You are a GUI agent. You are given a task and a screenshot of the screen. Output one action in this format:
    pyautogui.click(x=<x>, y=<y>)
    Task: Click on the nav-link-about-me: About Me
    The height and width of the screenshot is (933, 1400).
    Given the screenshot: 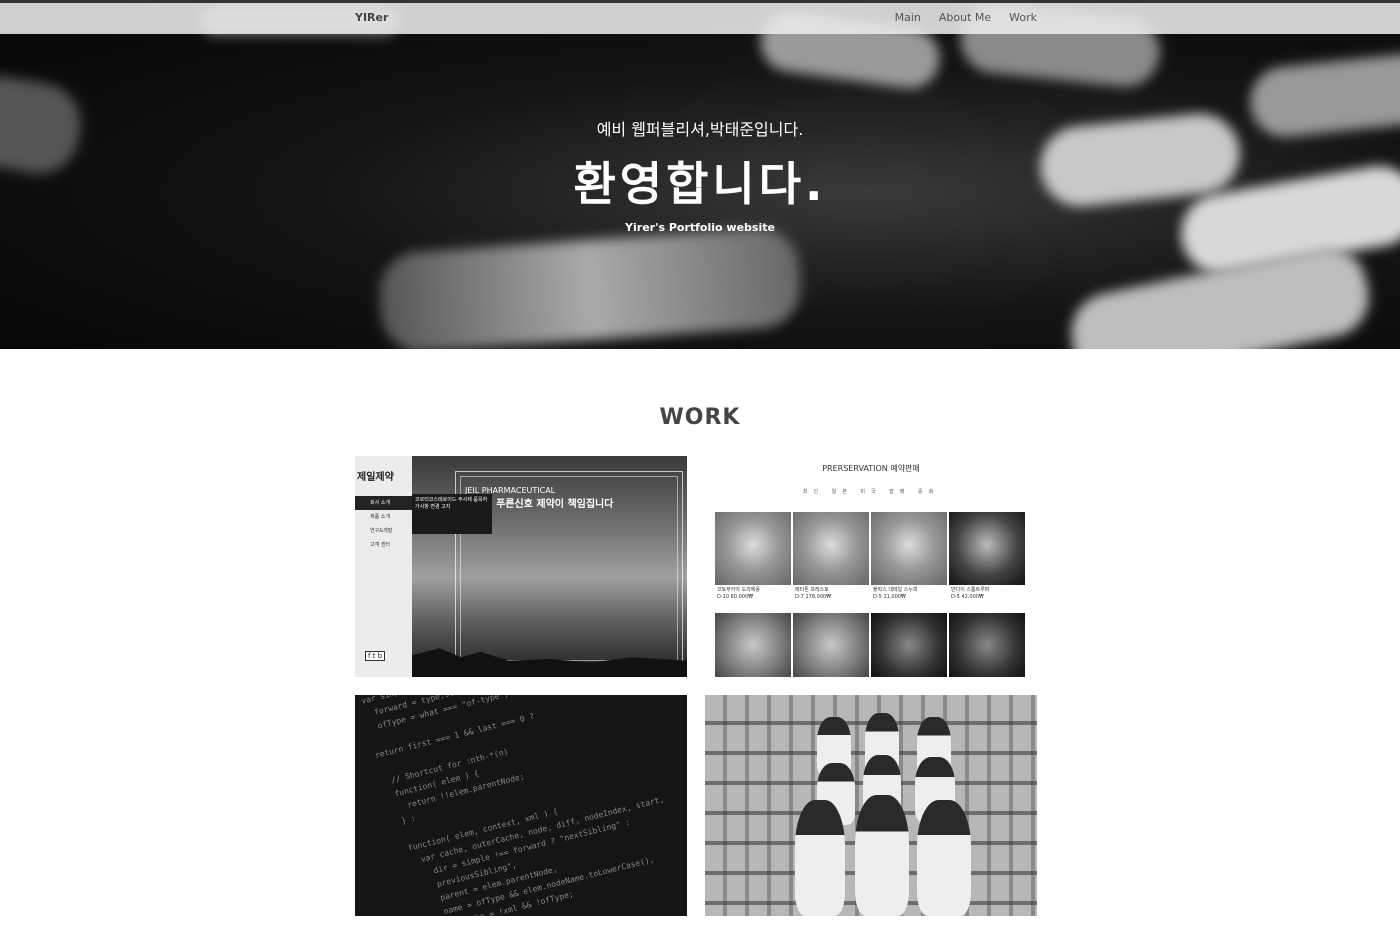 What is the action you would take?
    pyautogui.click(x=965, y=17)
    